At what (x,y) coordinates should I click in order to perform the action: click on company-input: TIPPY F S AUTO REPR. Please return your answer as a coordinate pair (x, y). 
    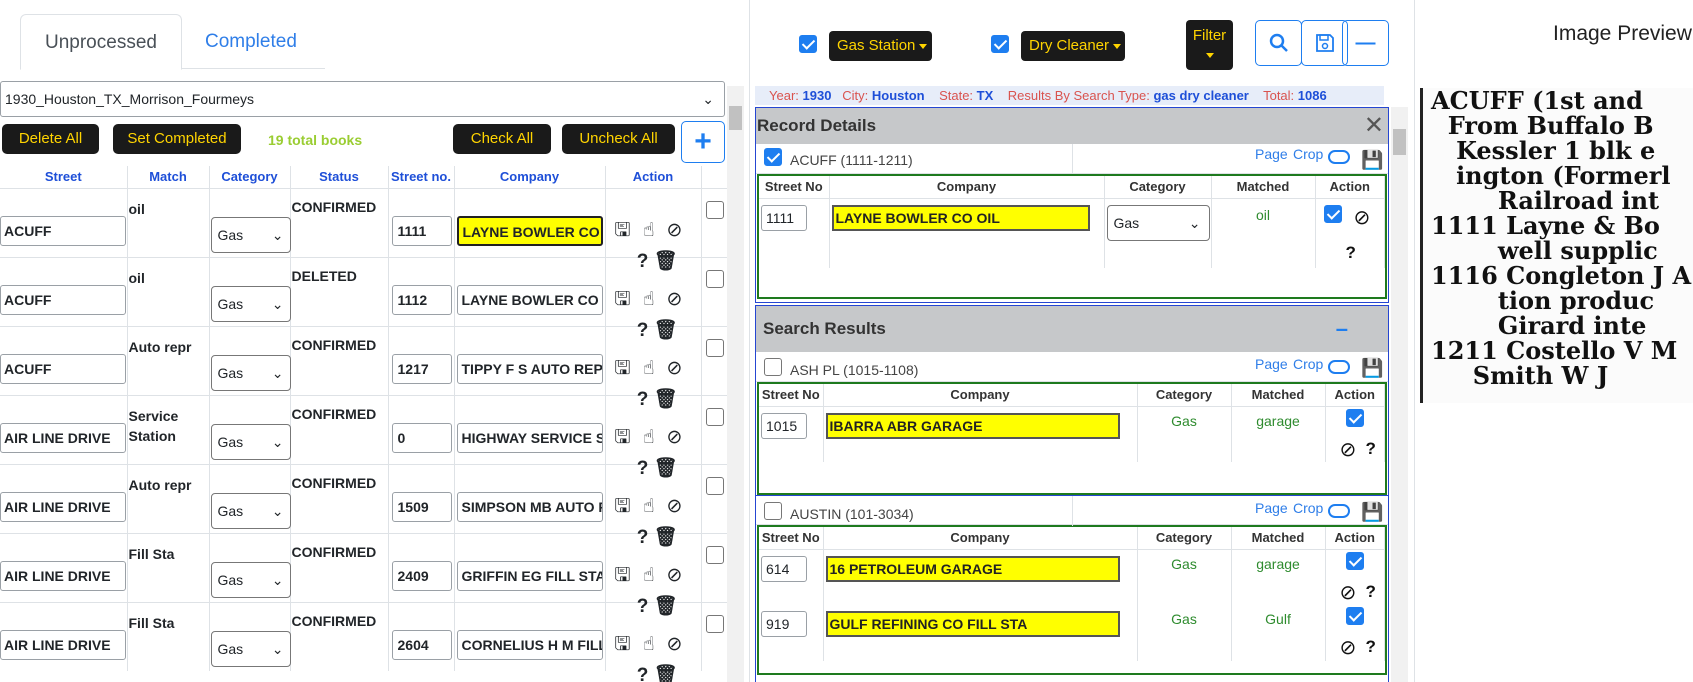
    Looking at the image, I should click on (529, 368).